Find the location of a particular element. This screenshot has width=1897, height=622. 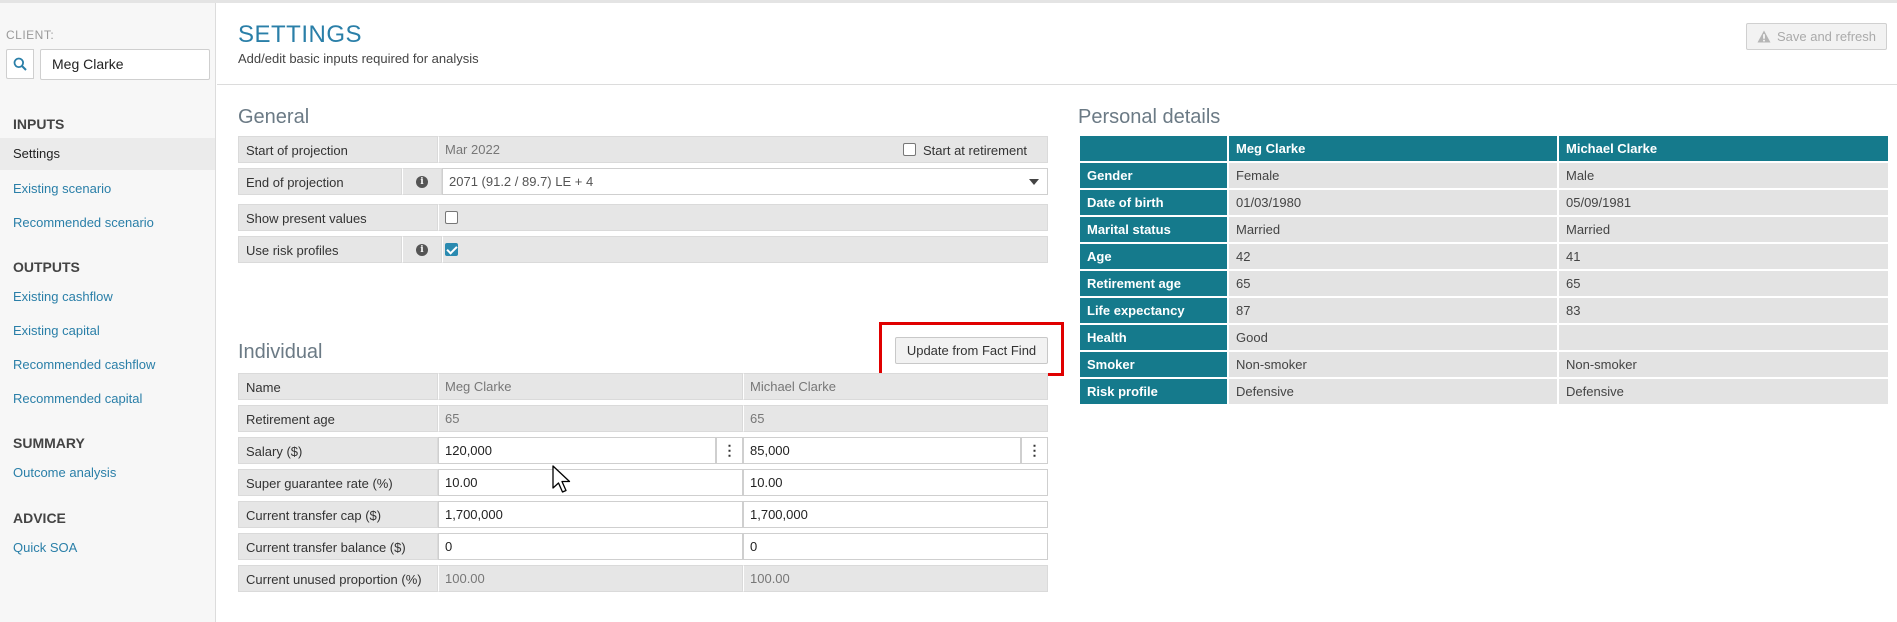

row-label: Date of birth is located at coordinates (1153, 202).